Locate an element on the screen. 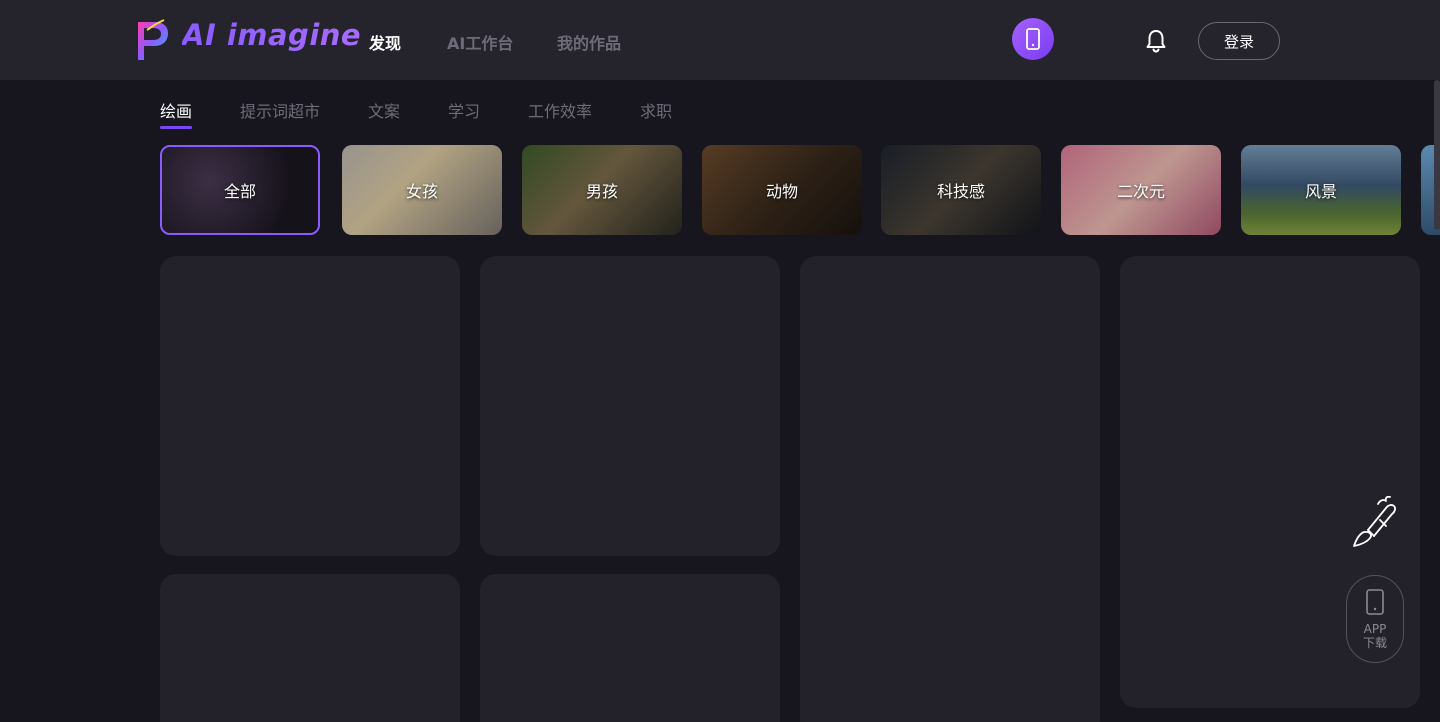 This screenshot has width=1440, height=722. category-label: 二次元 is located at coordinates (1140, 191).